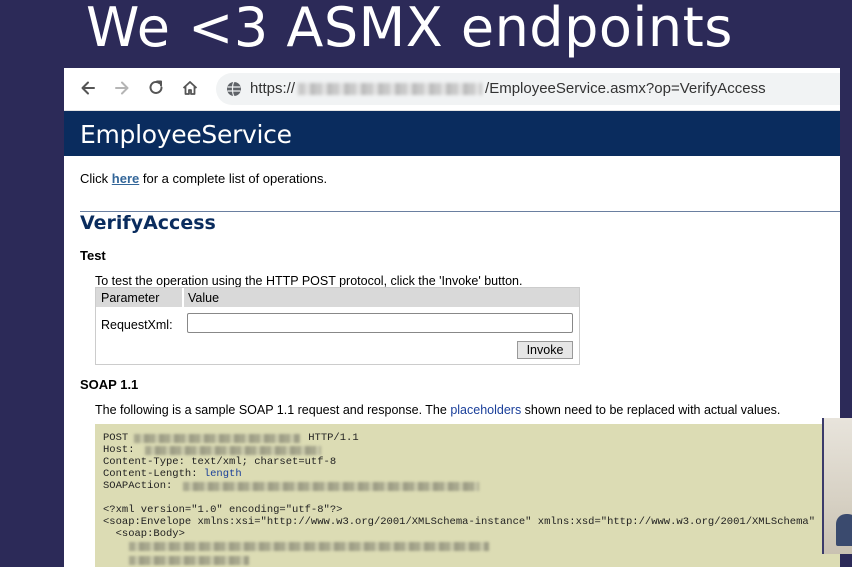 This screenshot has width=852, height=567. Describe the element at coordinates (330, 486) in the screenshot. I see `redacted-soap-action` at that location.